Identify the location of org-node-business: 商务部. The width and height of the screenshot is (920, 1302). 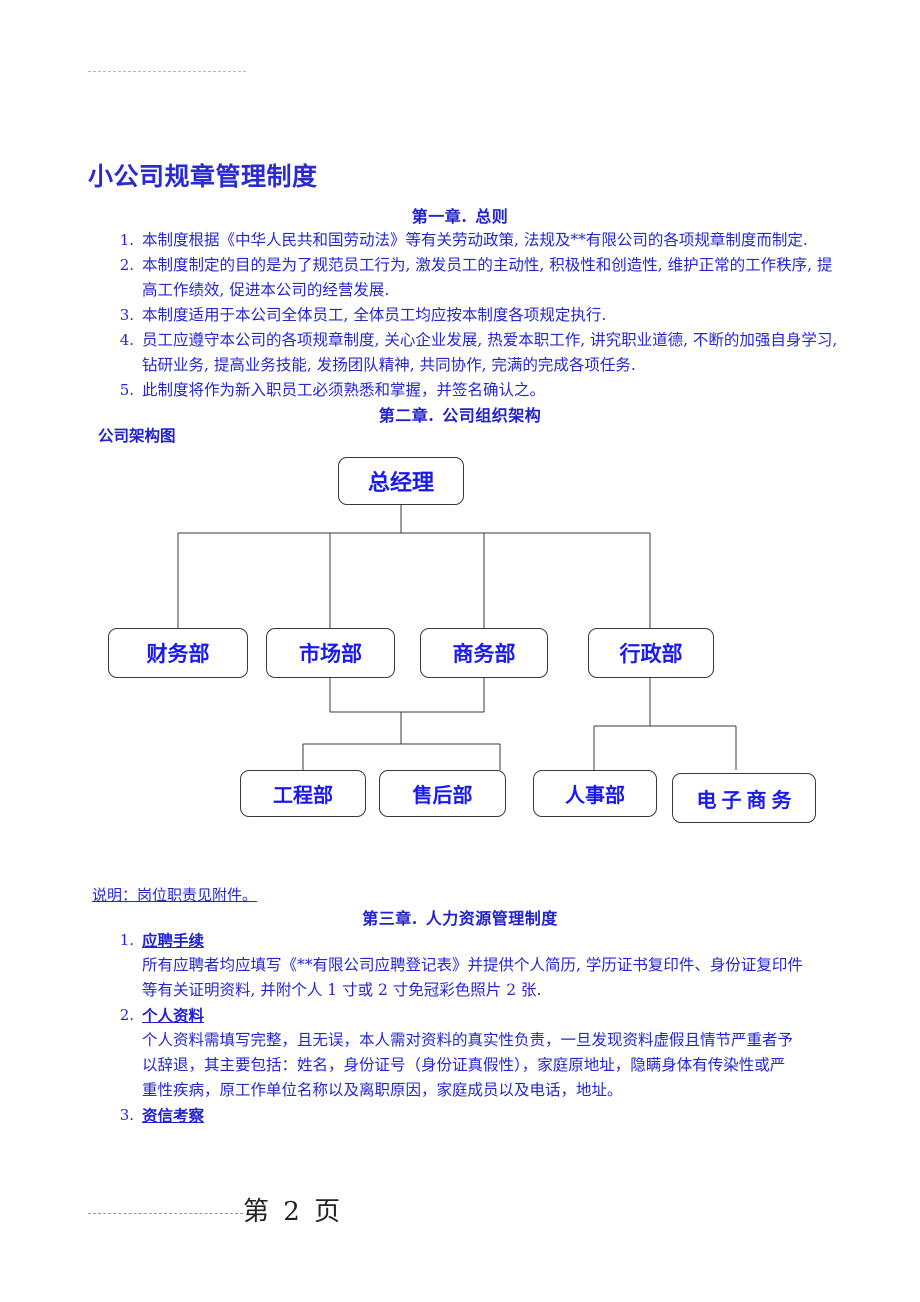
(484, 653).